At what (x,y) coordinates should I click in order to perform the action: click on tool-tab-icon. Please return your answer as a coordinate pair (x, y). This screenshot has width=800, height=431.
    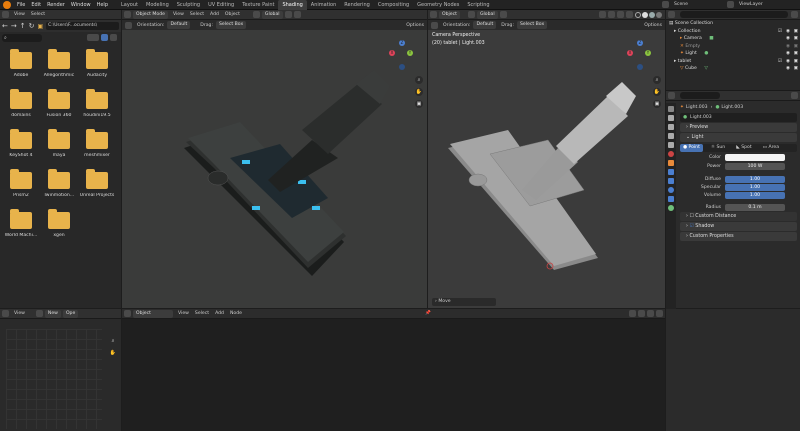
    Looking at the image, I should click on (671, 109).